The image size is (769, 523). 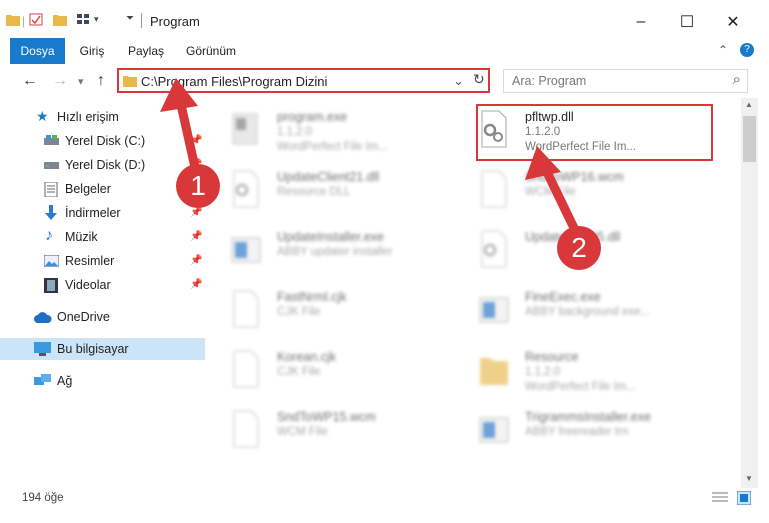 What do you see at coordinates (102, 261) in the screenshot?
I see `sidebar-item-pictures: Resimler 📌` at bounding box center [102, 261].